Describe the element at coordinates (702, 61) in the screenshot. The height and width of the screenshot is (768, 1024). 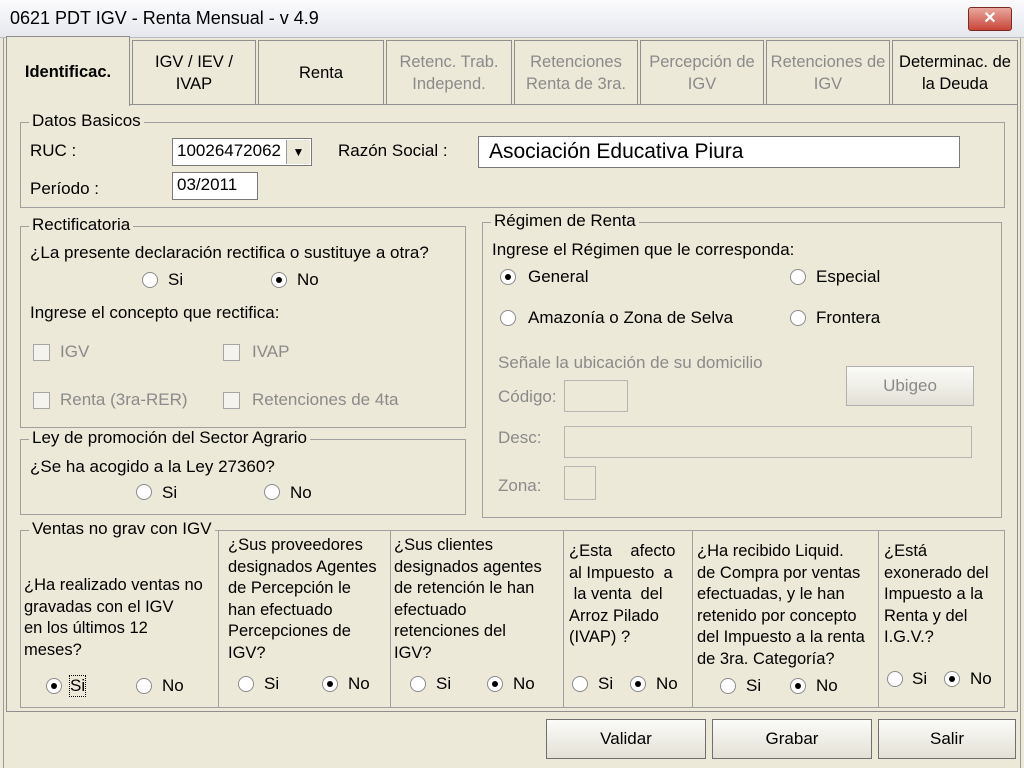
I see `tab-label-line1: Percepción de` at that location.